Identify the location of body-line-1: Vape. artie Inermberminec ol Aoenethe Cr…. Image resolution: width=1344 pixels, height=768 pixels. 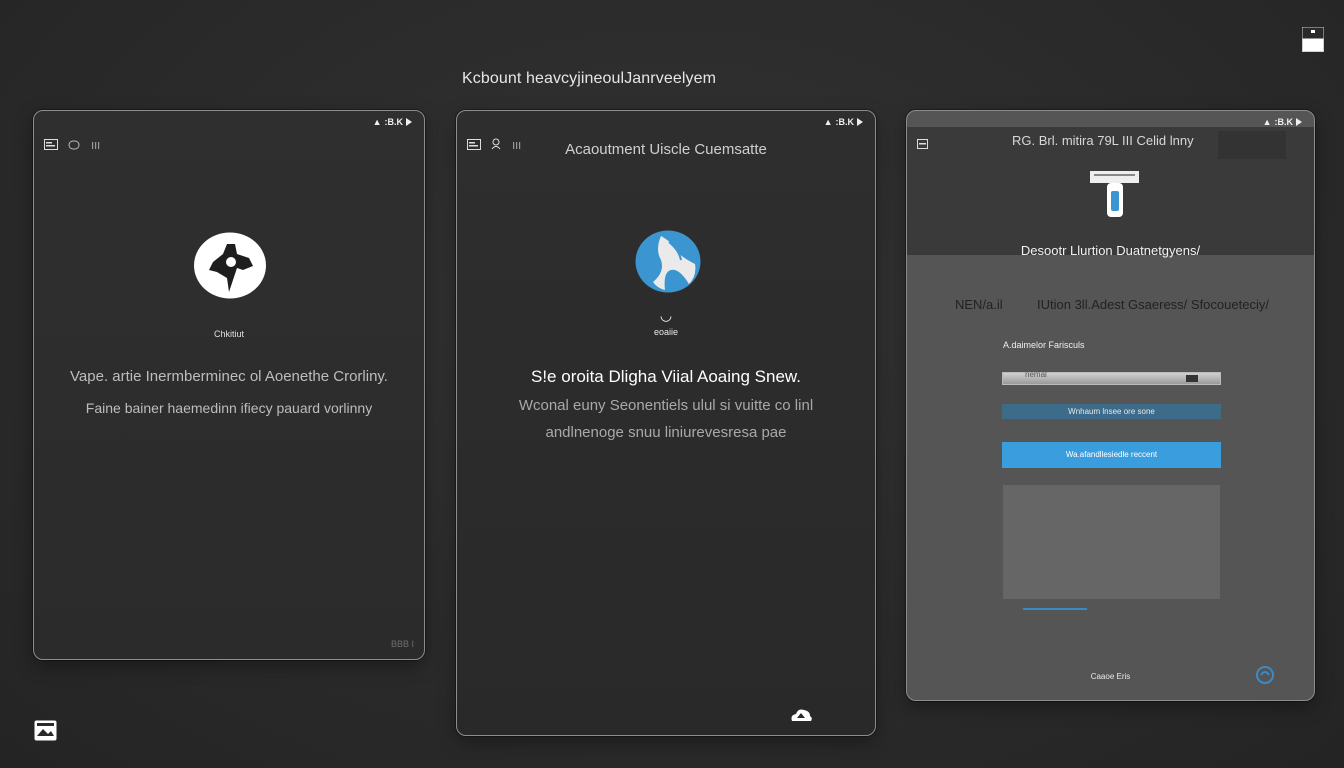
(229, 376).